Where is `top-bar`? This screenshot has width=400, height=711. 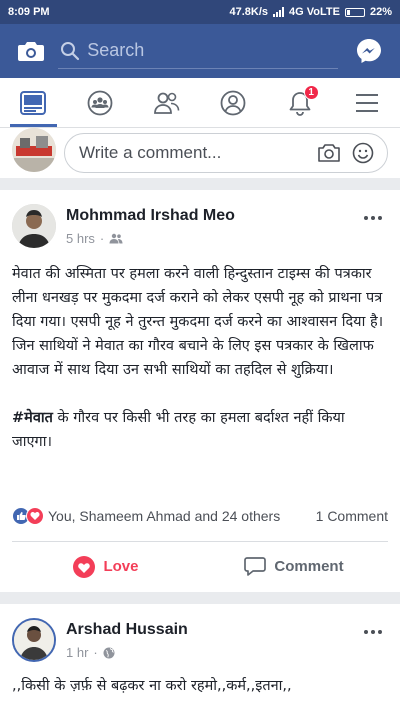 top-bar is located at coordinates (200, 51).